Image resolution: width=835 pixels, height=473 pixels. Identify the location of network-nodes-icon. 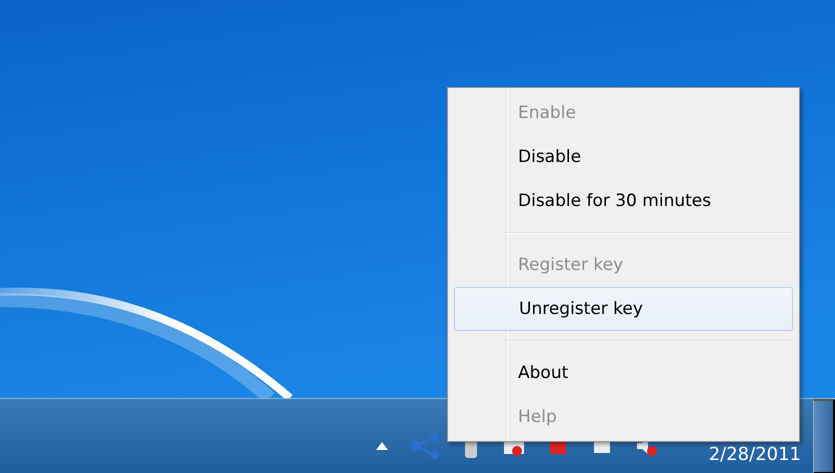
(425, 446).